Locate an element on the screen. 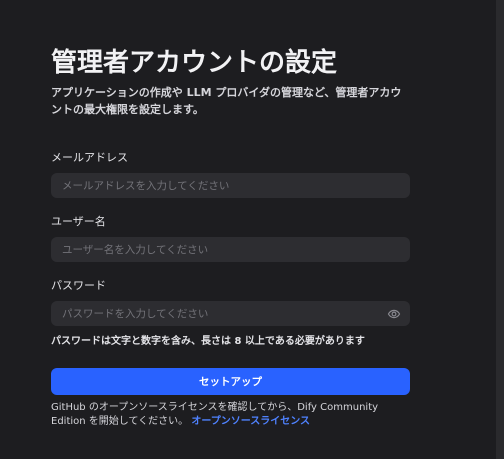  right-edge-strip is located at coordinates (500, 229).